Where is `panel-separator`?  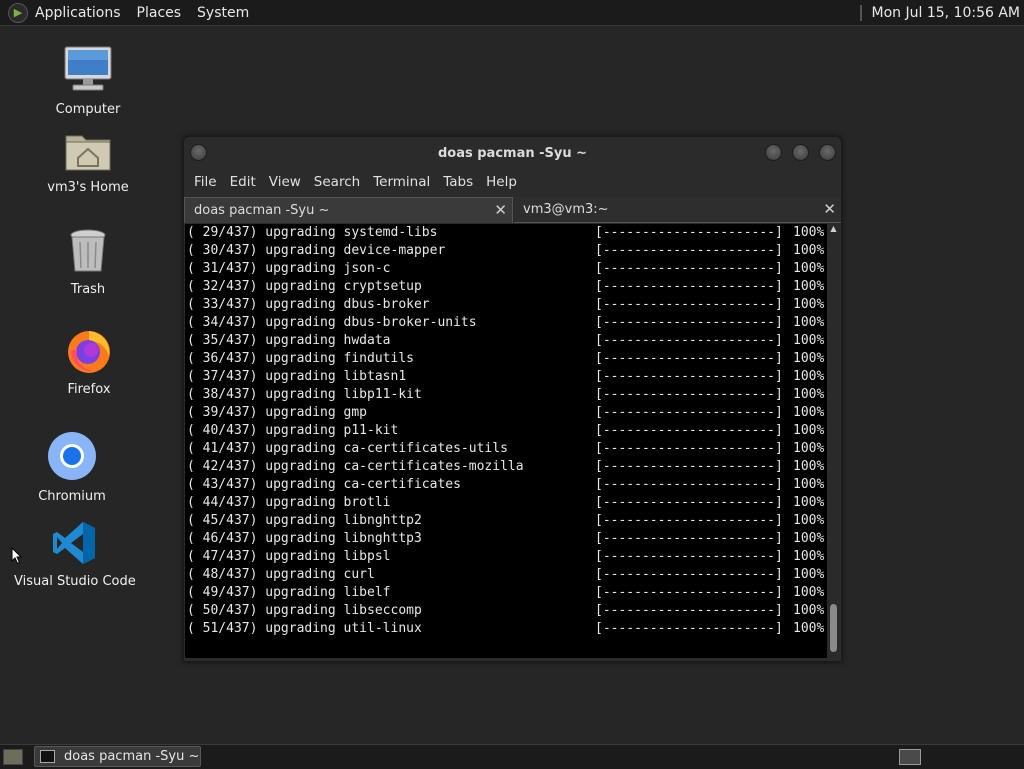
panel-separator is located at coordinates (860, 12).